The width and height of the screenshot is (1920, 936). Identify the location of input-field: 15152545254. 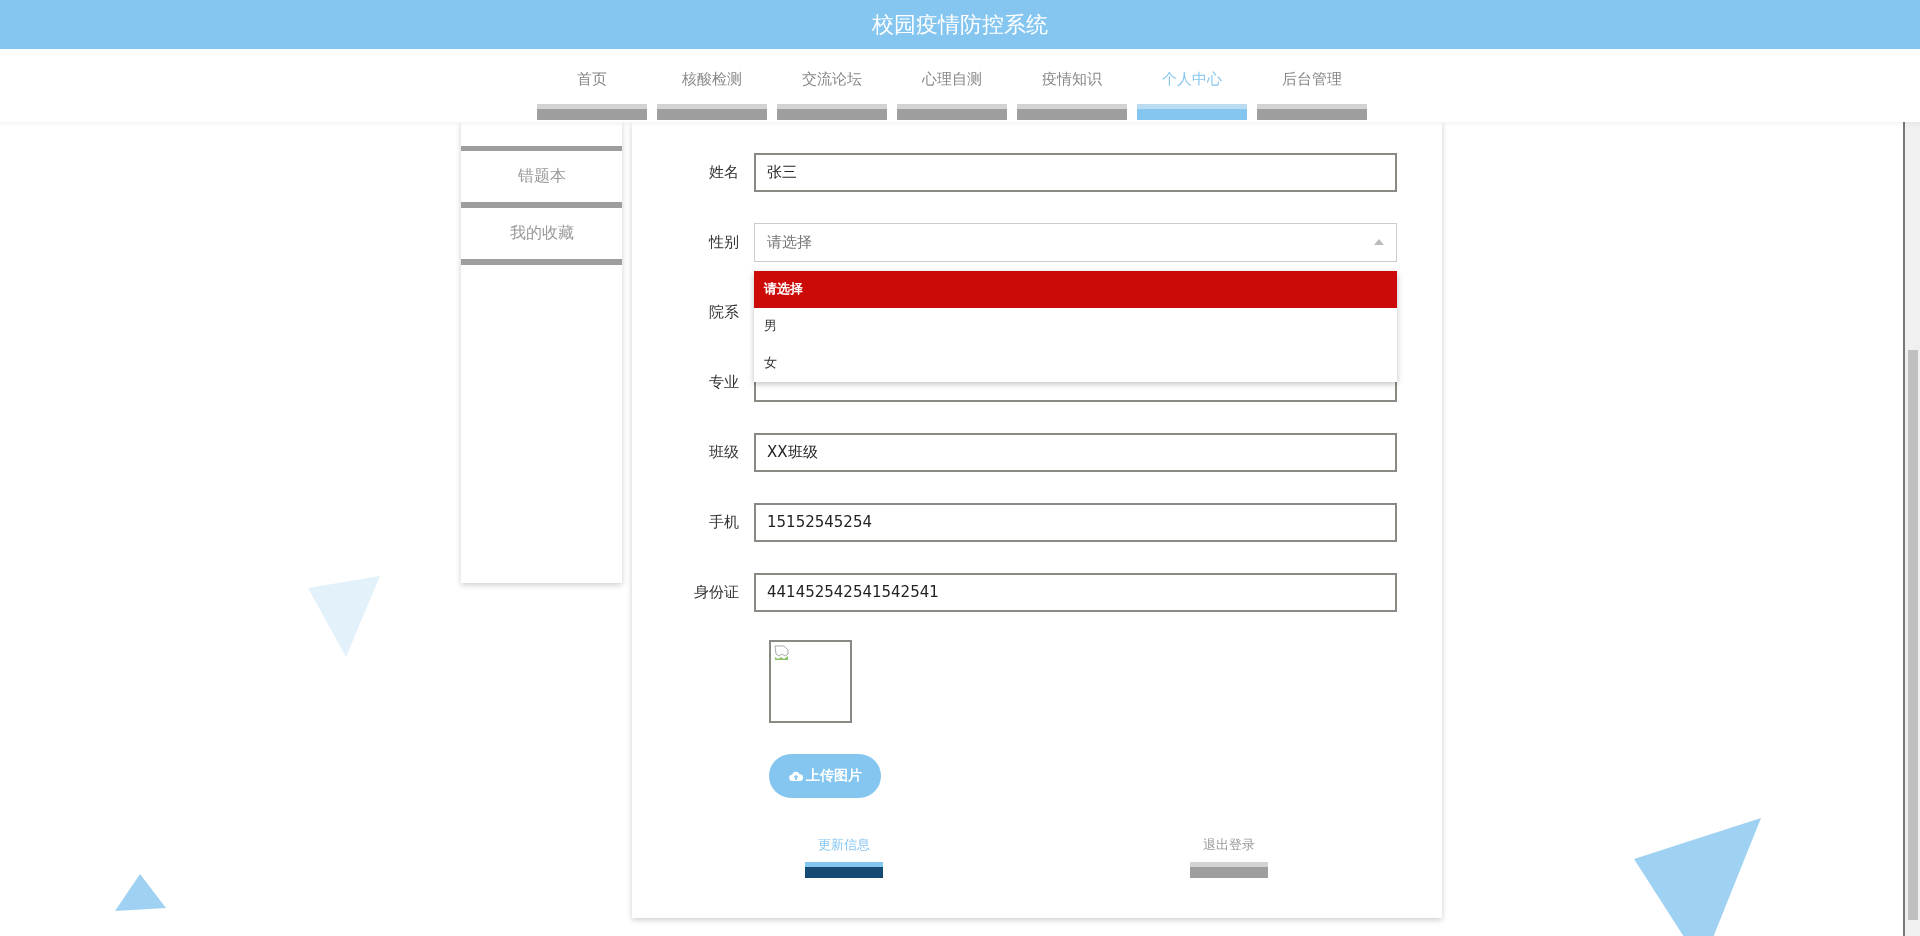
(1075, 522).